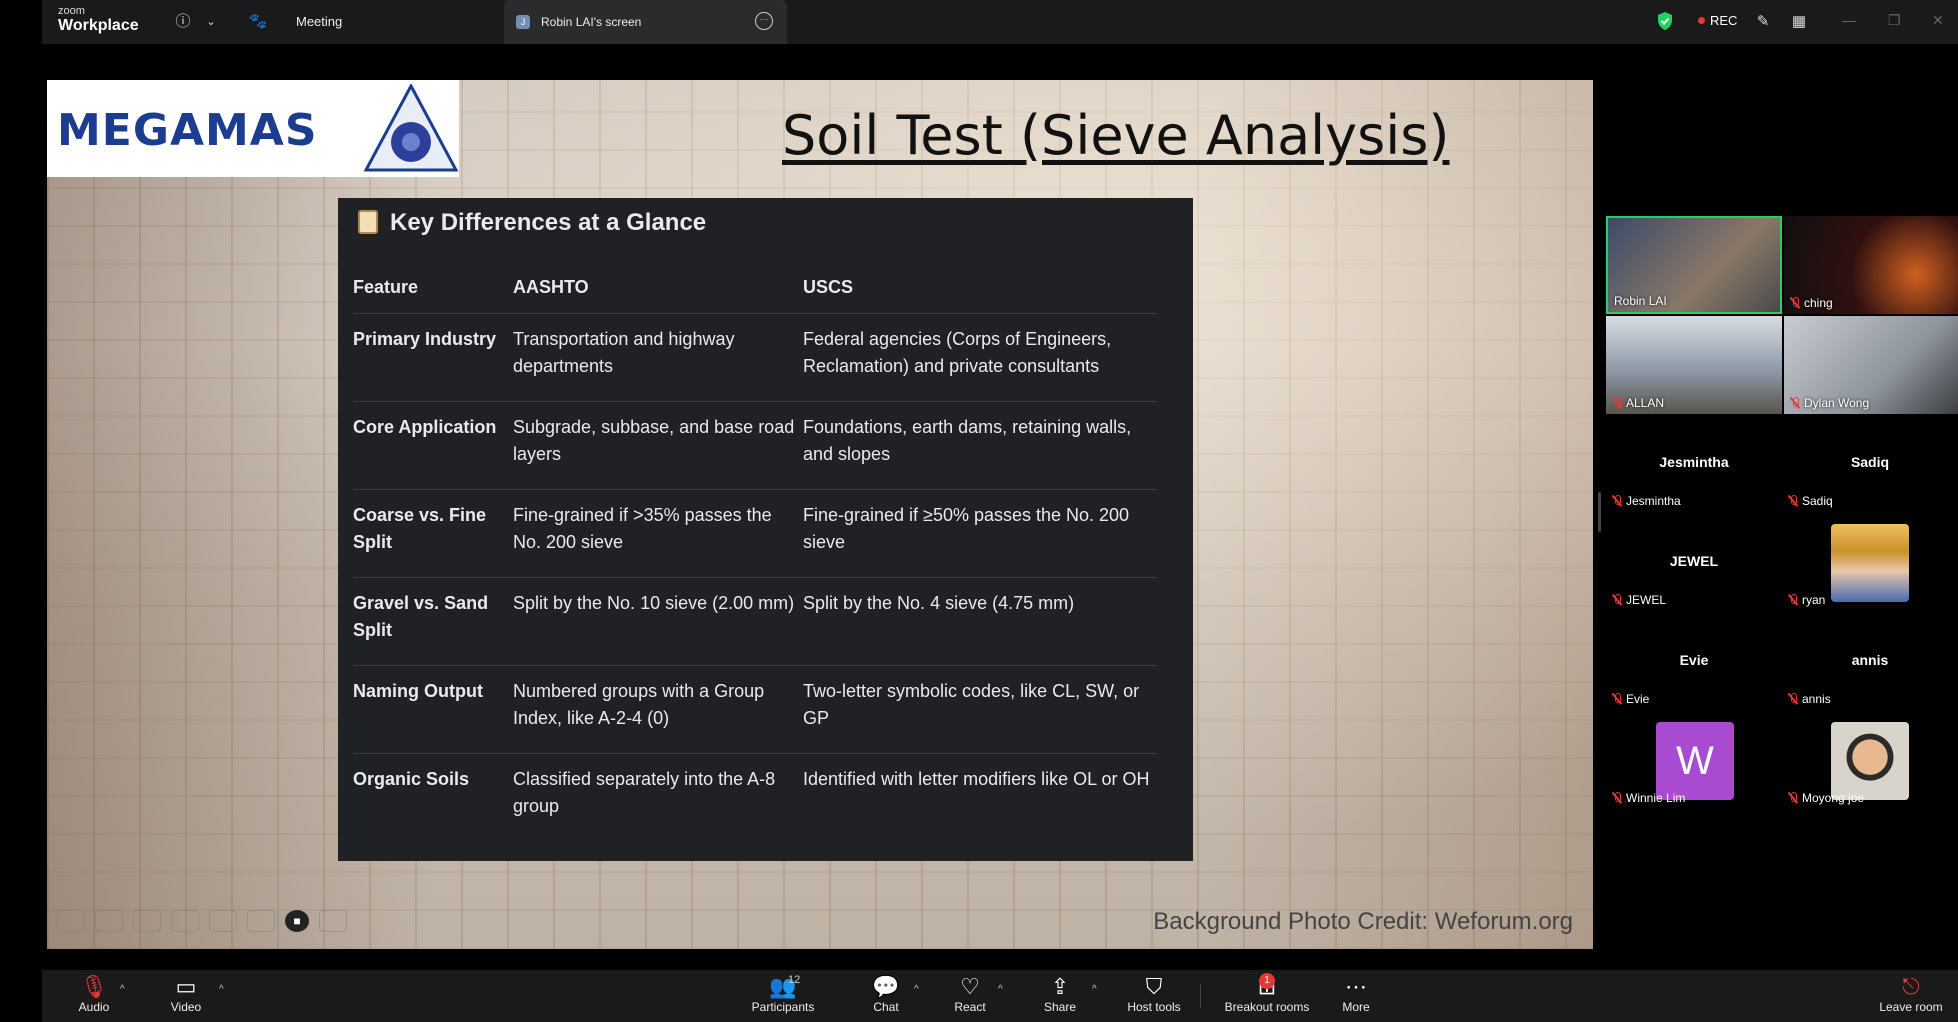 The image size is (1958, 1022). I want to click on participant-name: Robin LAI, so click(1640, 301).